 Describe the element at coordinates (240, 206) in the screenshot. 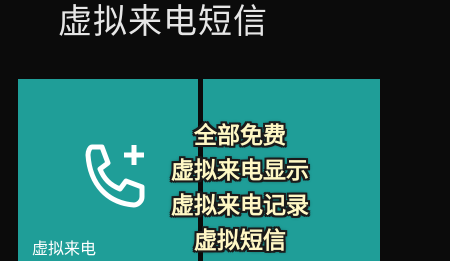

I see `promo-line-call-record: 虚拟来电记录` at that location.